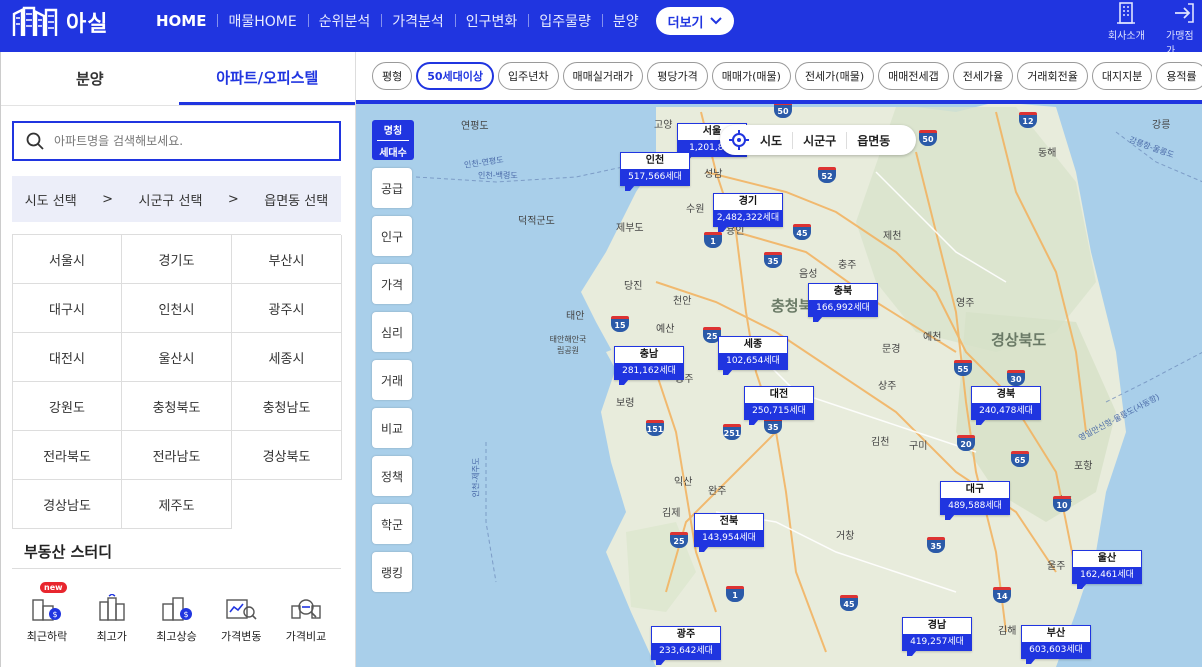 This screenshot has width=1202, height=667. I want to click on place-label: 익산, so click(683, 482).